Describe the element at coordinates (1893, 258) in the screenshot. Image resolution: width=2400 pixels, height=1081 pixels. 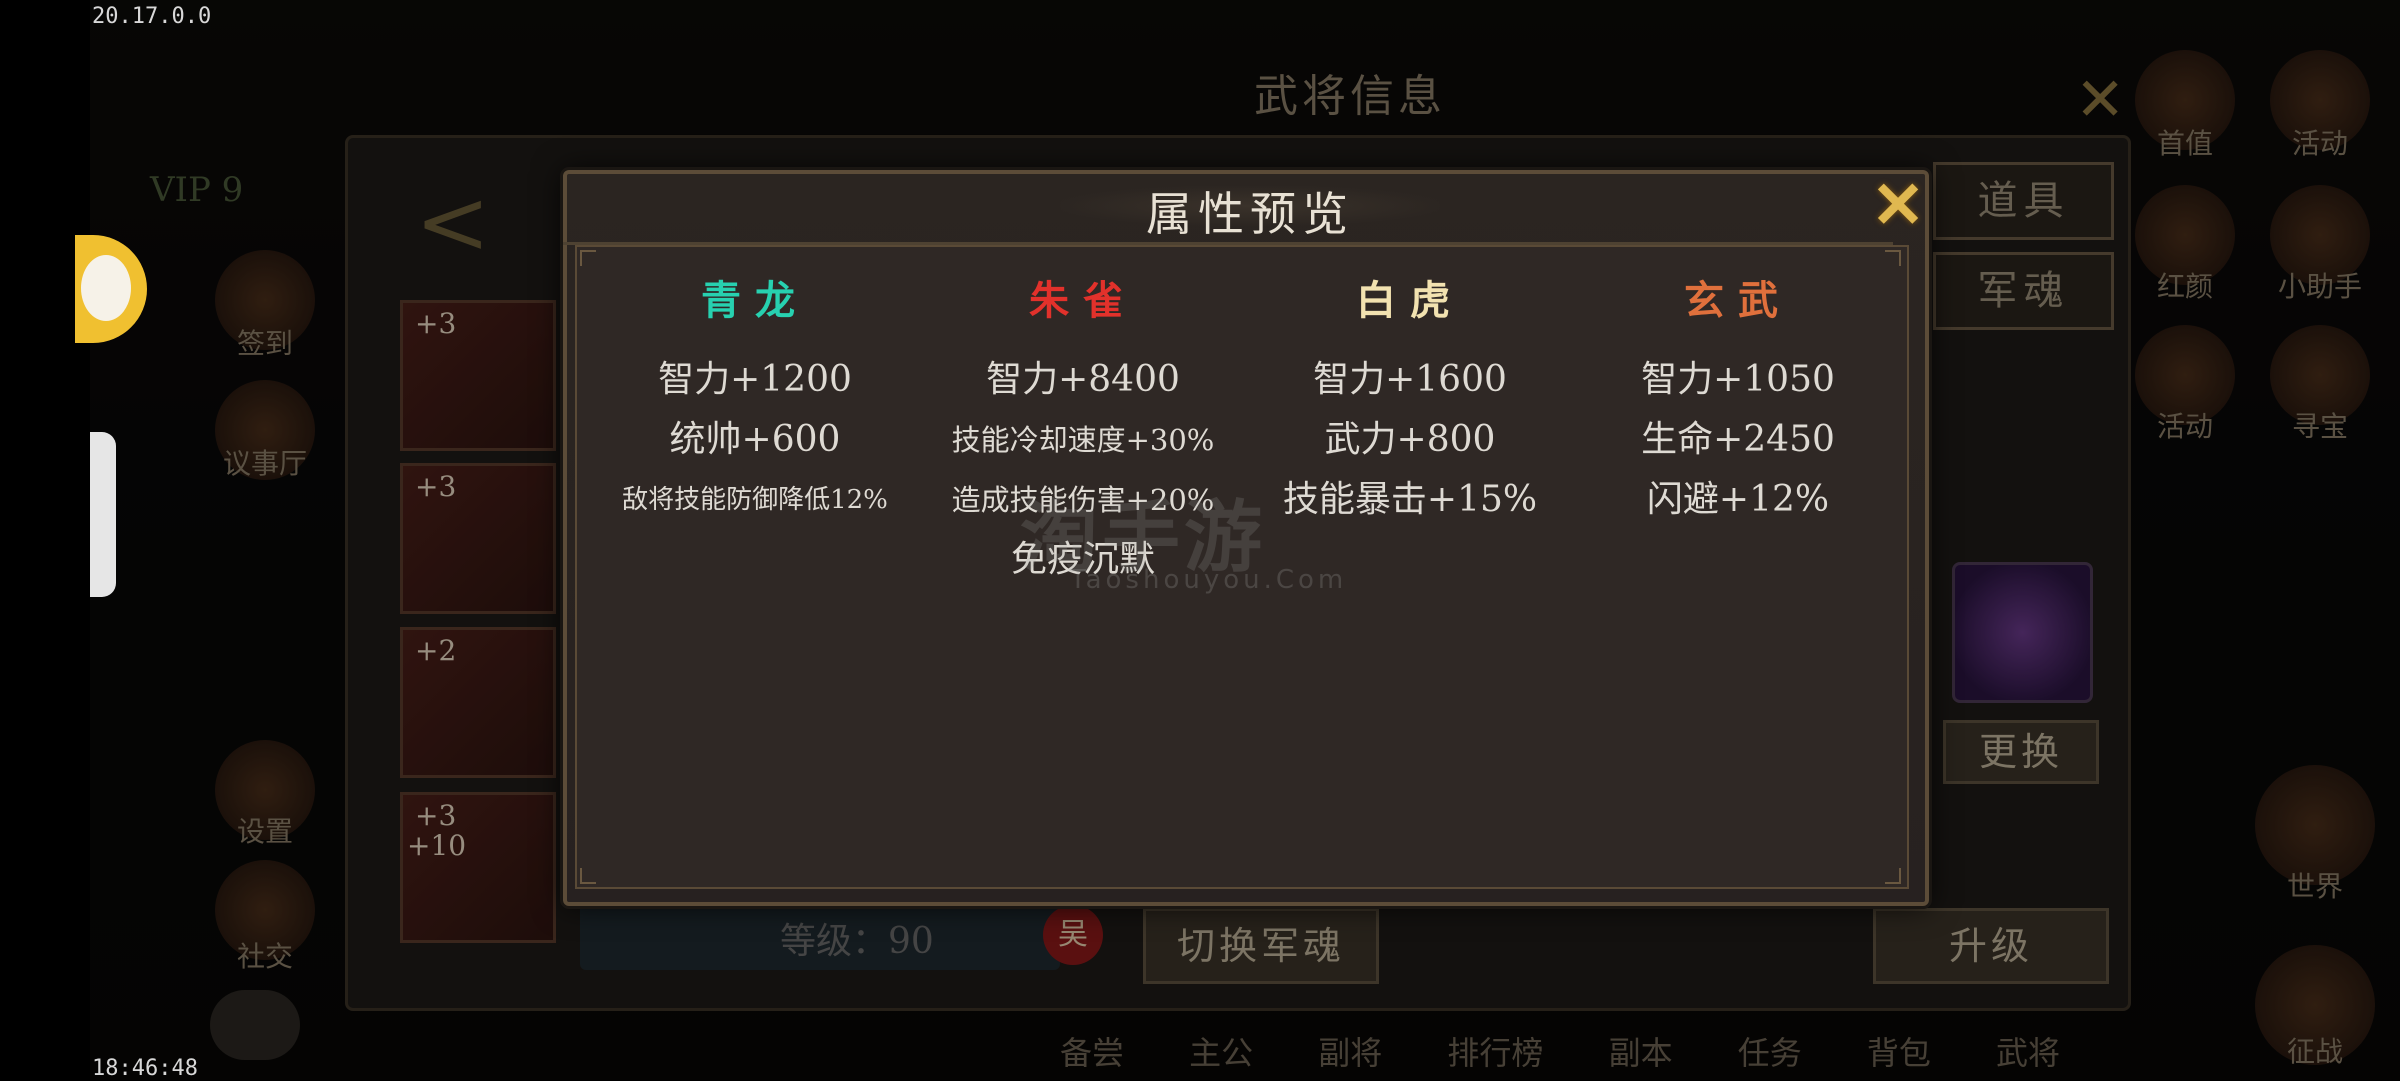
I see `corner-ornament-tr` at that location.